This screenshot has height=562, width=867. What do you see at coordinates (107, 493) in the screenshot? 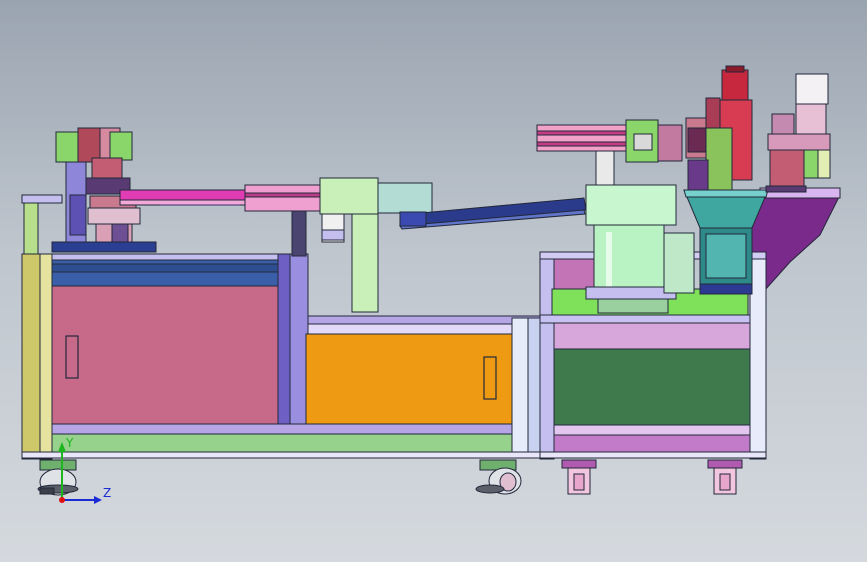
I see `z-axis-label: Z` at bounding box center [107, 493].